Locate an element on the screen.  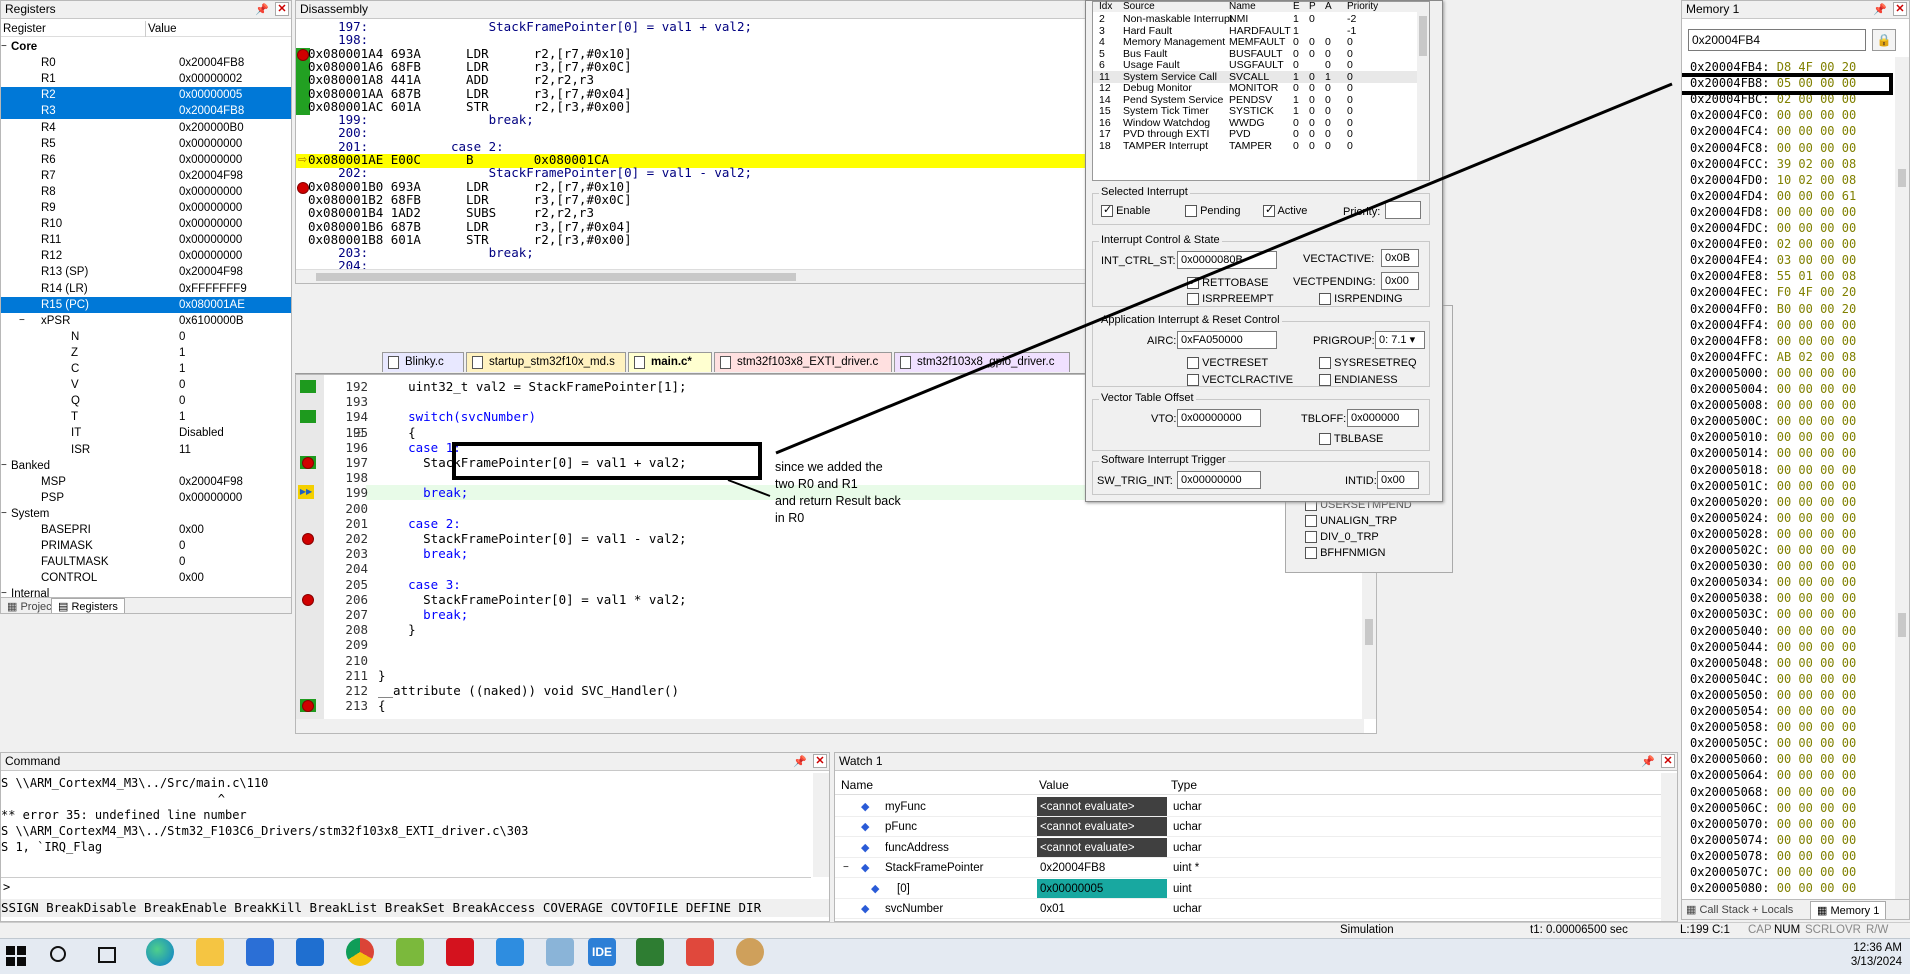
memory-row: 0x20004FF0: B0 00 00 20 is located at coordinates (1773, 309).